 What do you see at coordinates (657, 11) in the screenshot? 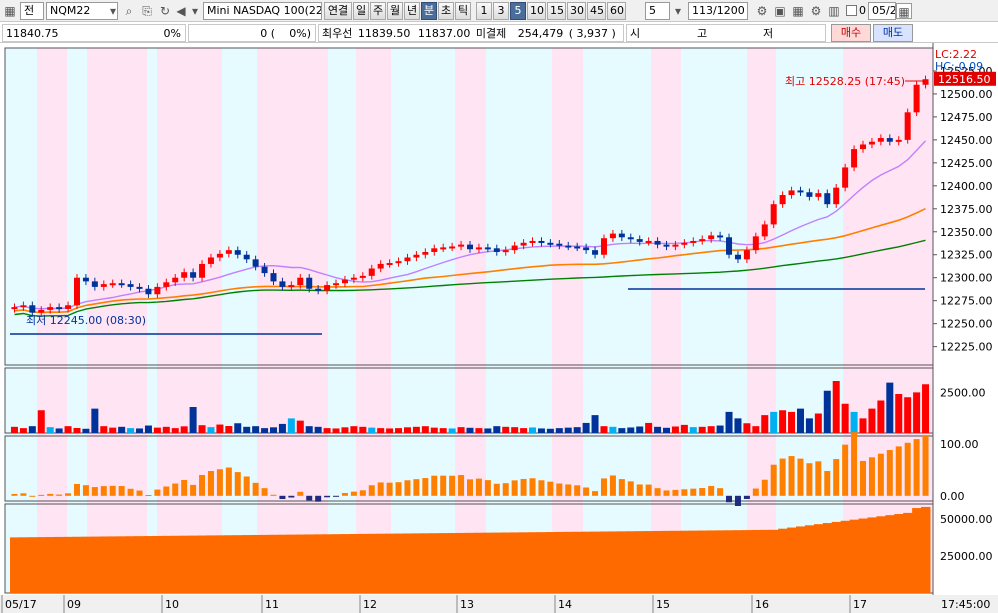
I see `interval-input: 5` at bounding box center [657, 11].